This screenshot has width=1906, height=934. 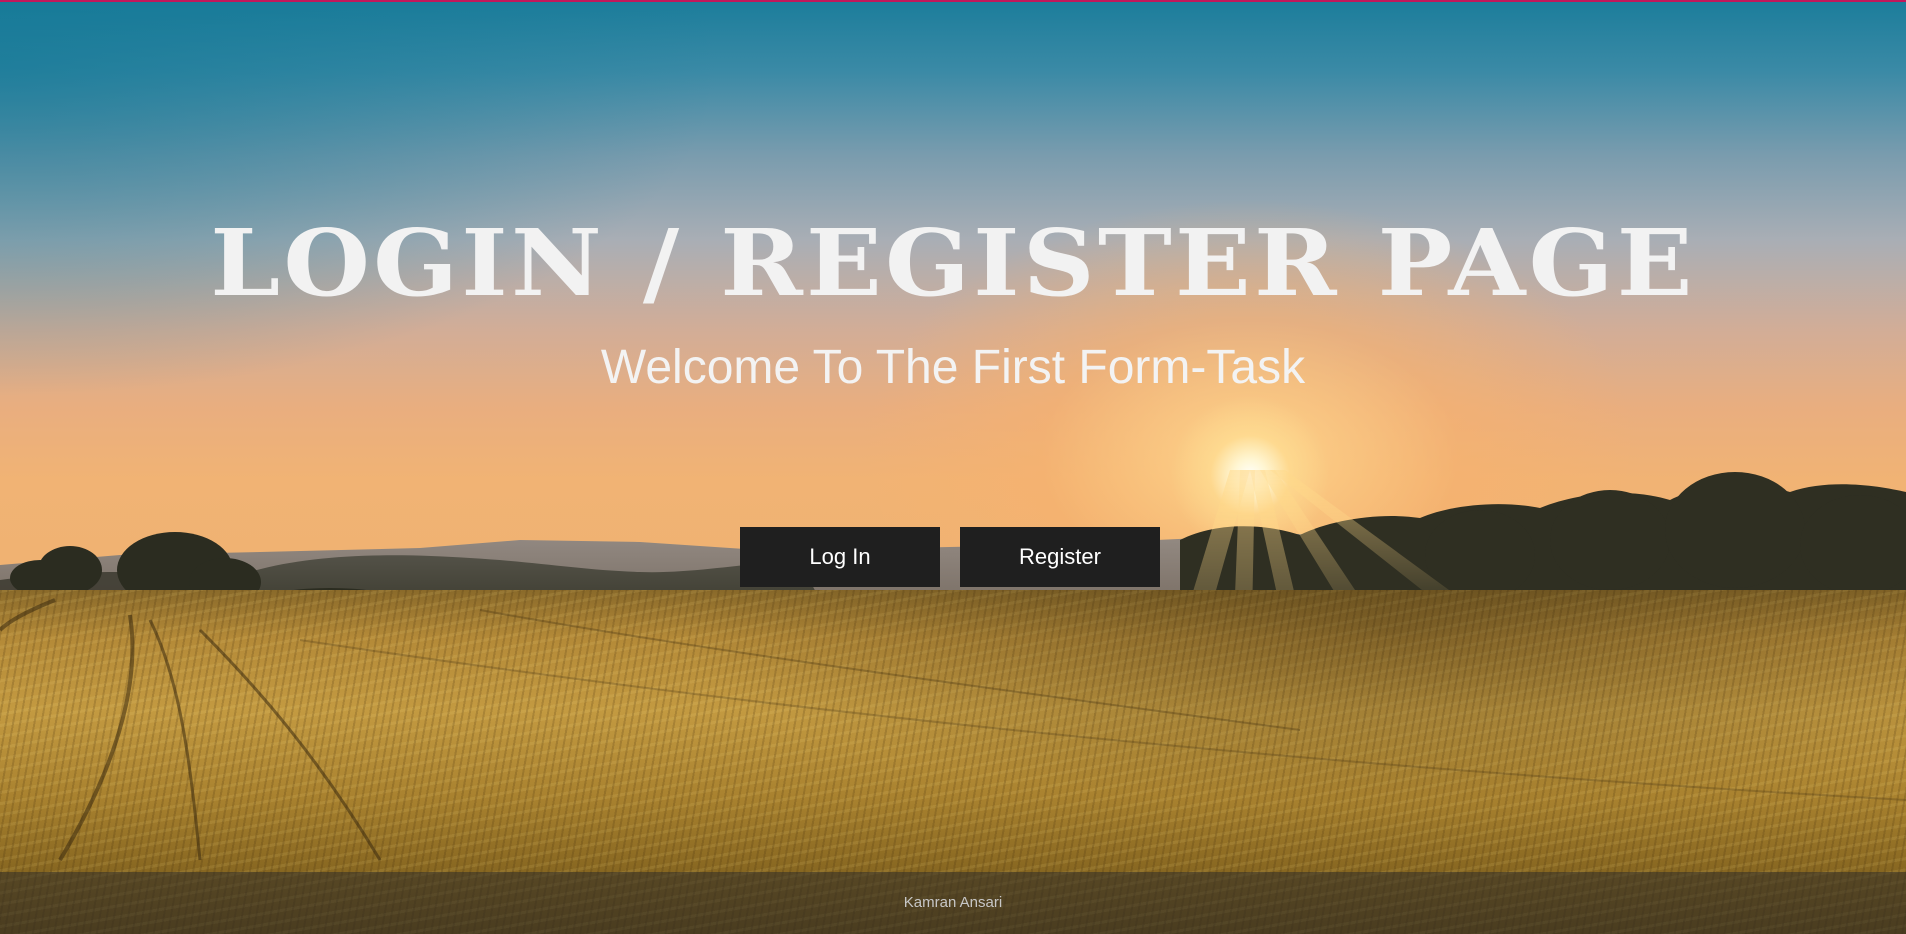 I want to click on page-title: Login / Register Page, so click(x=953, y=263).